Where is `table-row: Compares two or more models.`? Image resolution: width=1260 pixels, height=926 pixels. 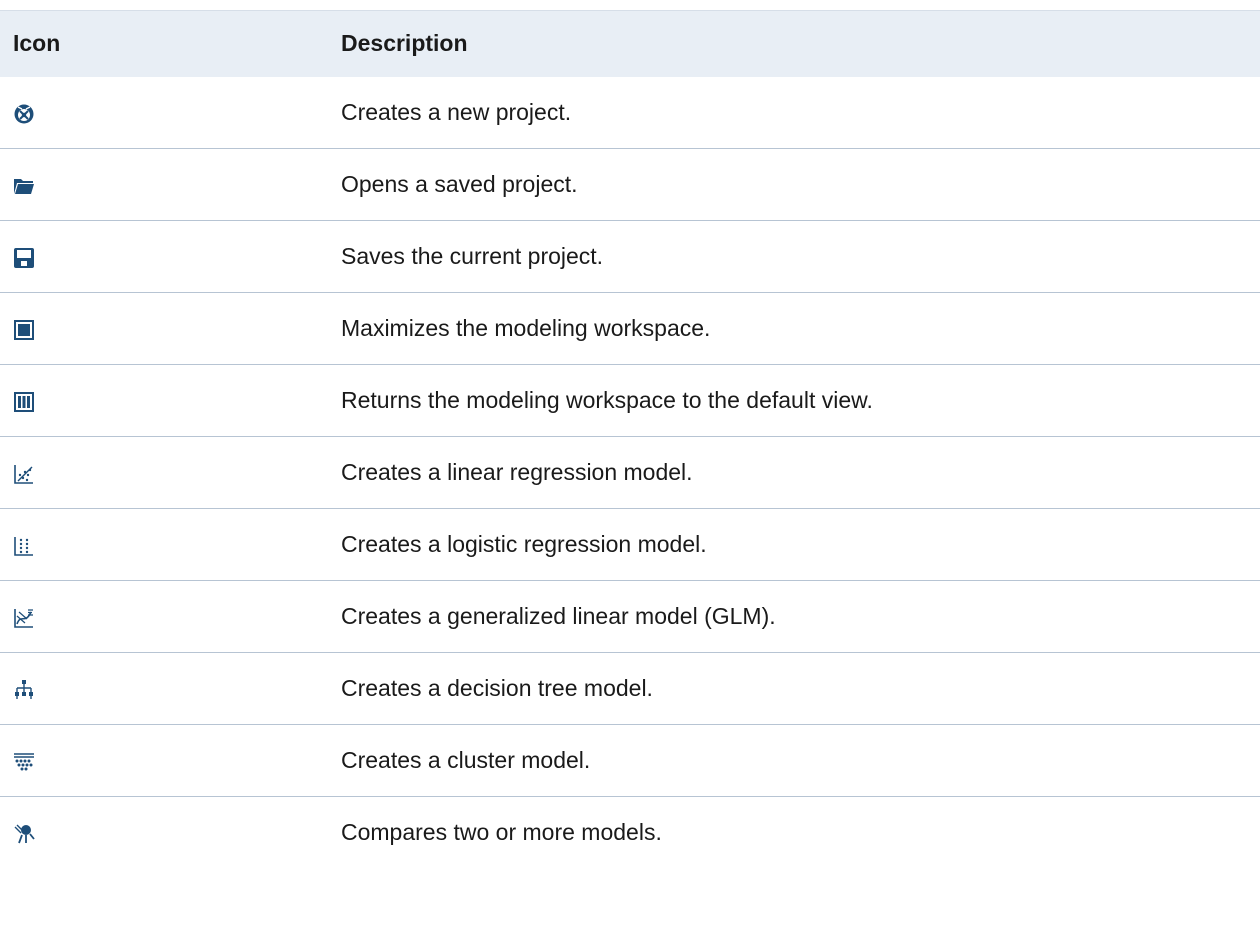 table-row: Compares two or more models. is located at coordinates (630, 833).